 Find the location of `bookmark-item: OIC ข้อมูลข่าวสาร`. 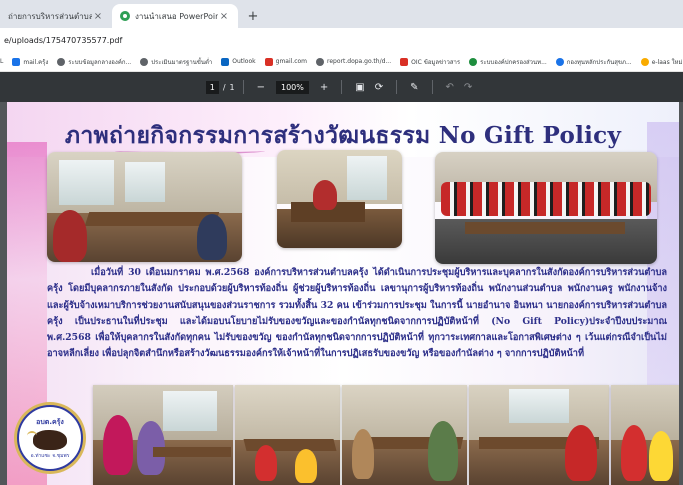

bookmark-item: OIC ข้อมูลข่าวสาร is located at coordinates (430, 62).